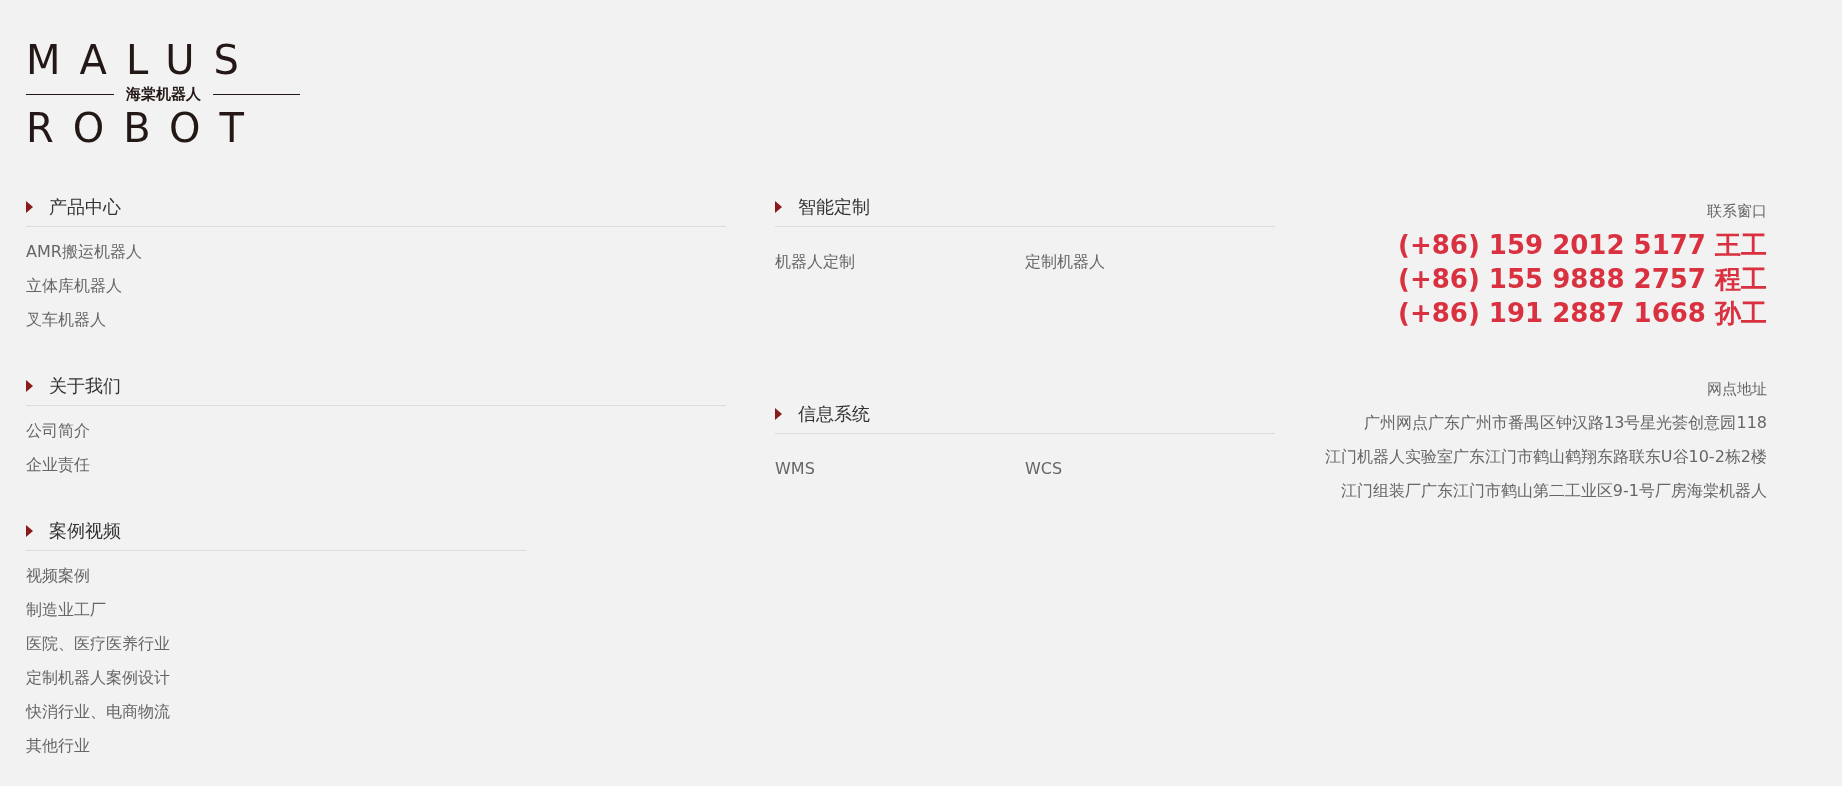  I want to click on footer-link: 定制机器人, so click(1150, 262).